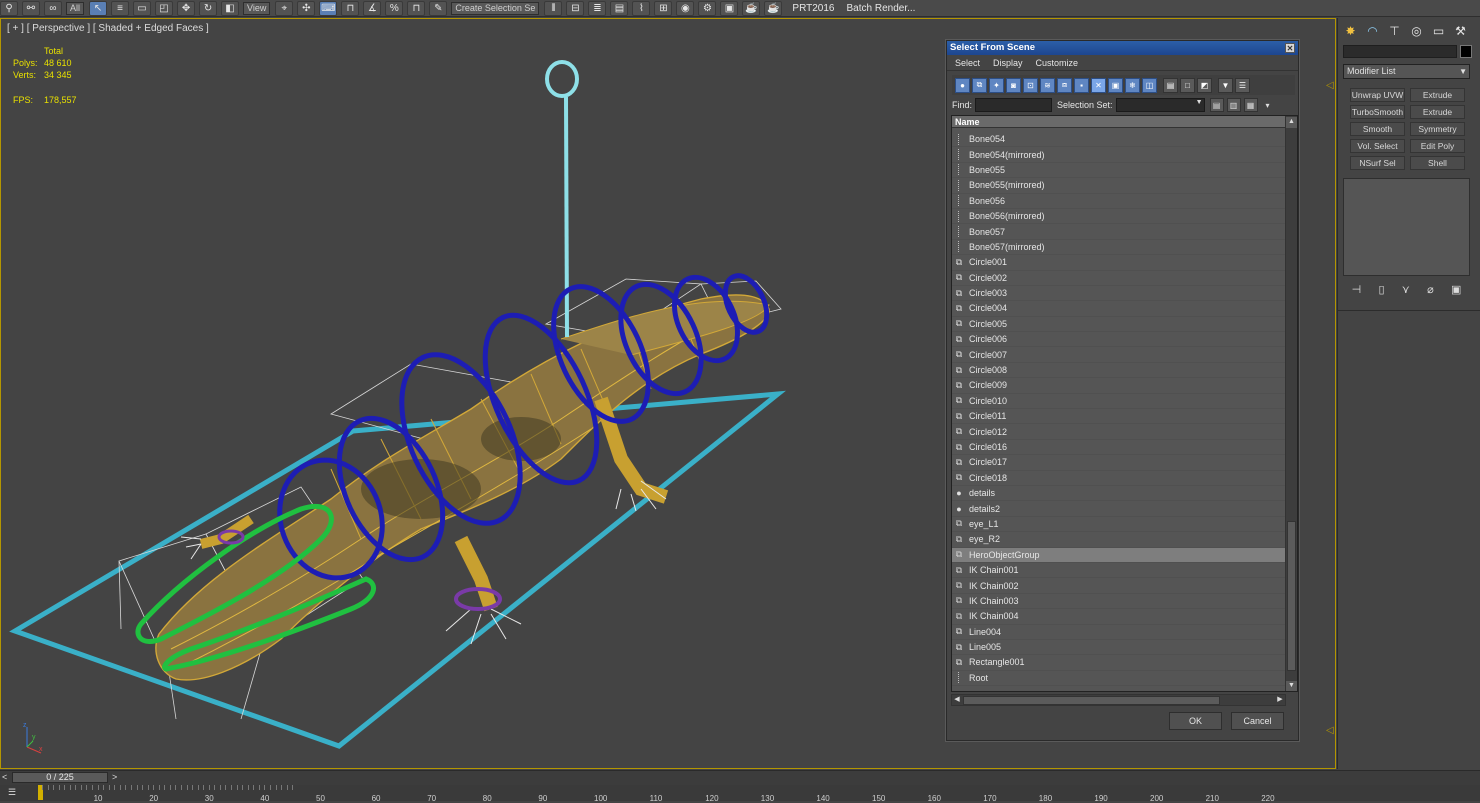 The height and width of the screenshot is (803, 1480). Describe the element at coordinates (1030, 85) in the screenshot. I see `helper-filter-icon: ⊡` at that location.